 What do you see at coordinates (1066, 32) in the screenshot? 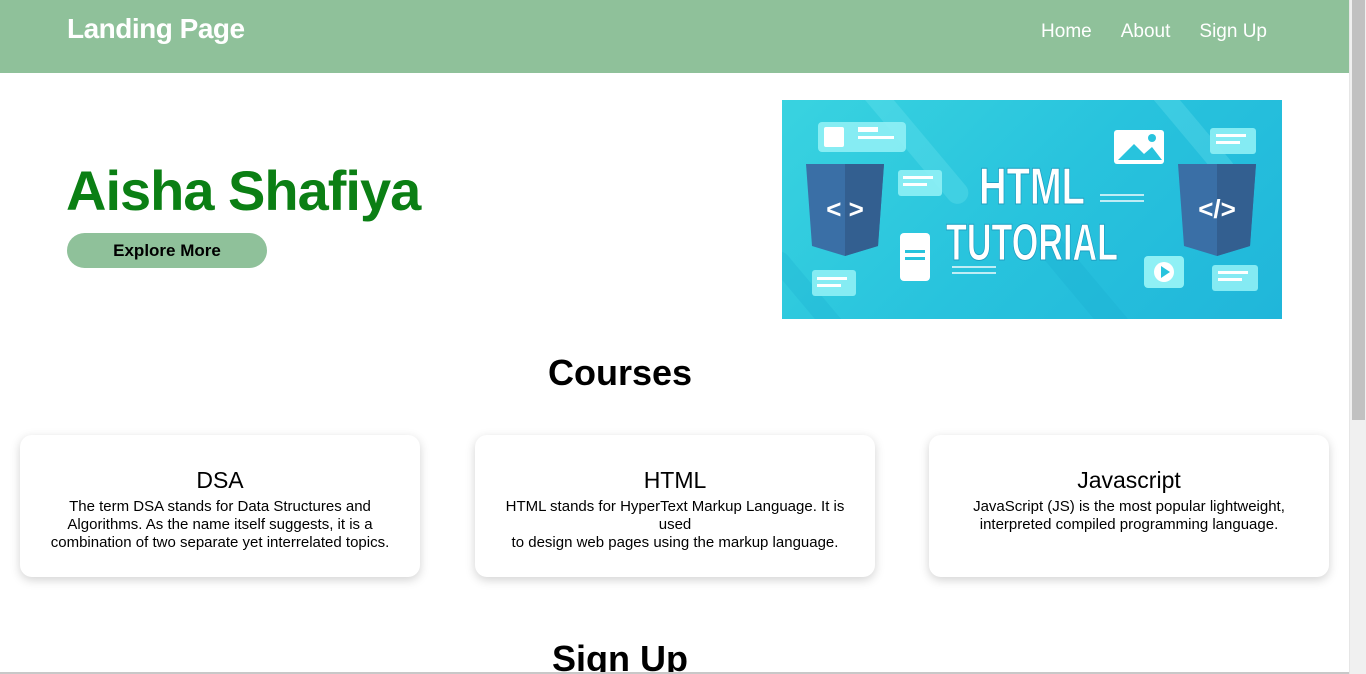
I see `nav-link-home: Home` at bounding box center [1066, 32].